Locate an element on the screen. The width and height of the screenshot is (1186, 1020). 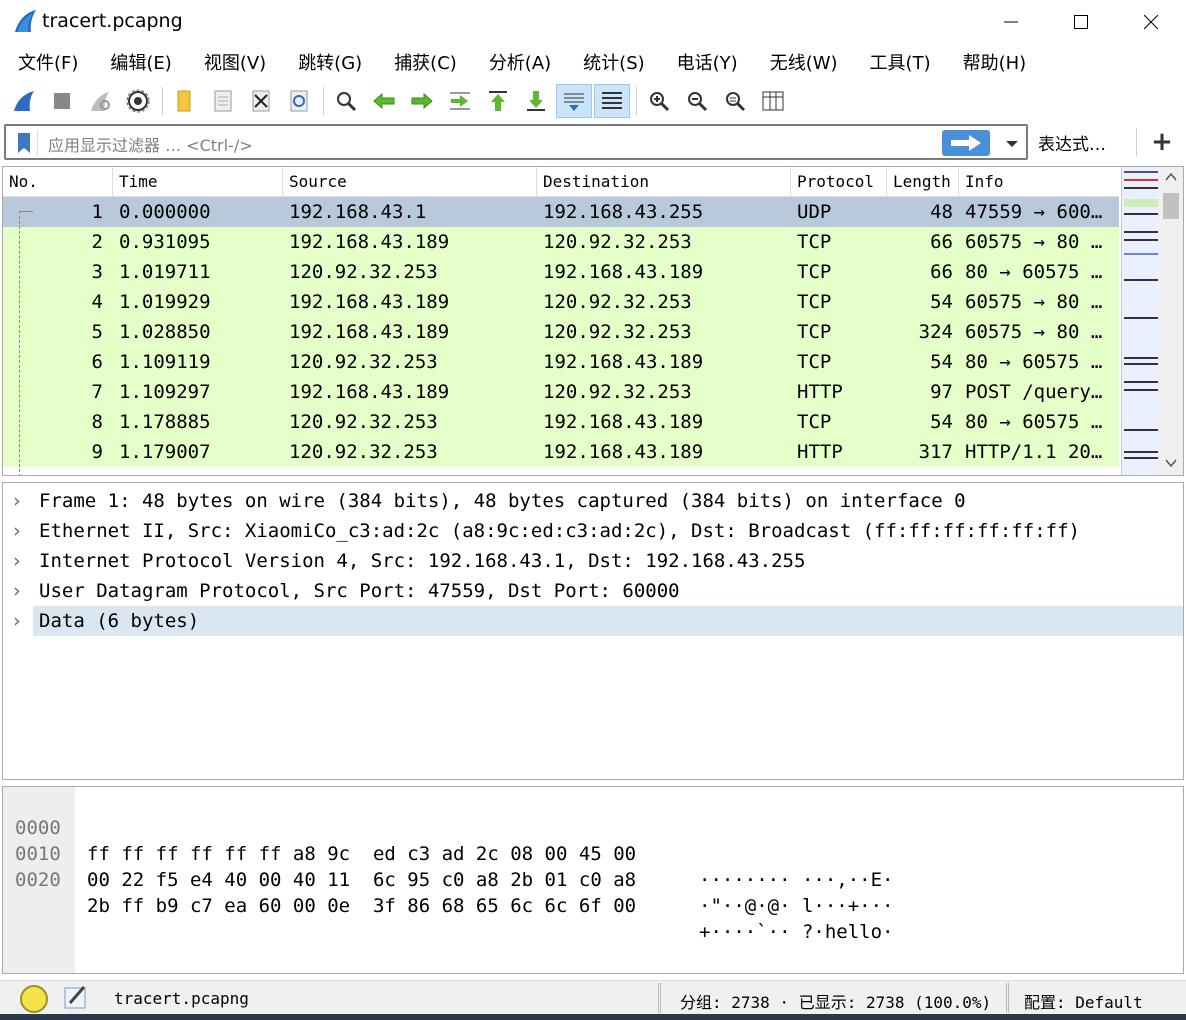
packet-minimap is located at coordinates (1140, 321).